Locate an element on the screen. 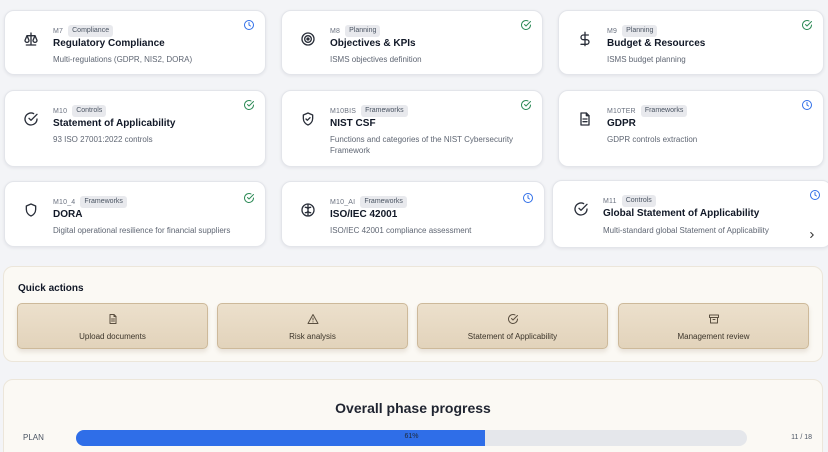 The height and width of the screenshot is (452, 828). module-code: M10BIS is located at coordinates (343, 111).